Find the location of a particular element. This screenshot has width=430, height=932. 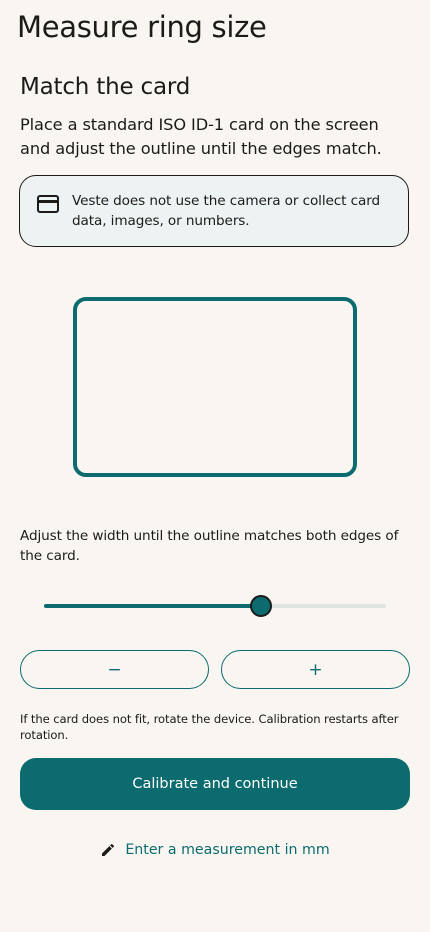

enter-measurement-link: Enter a measurement in mm is located at coordinates (215, 850).